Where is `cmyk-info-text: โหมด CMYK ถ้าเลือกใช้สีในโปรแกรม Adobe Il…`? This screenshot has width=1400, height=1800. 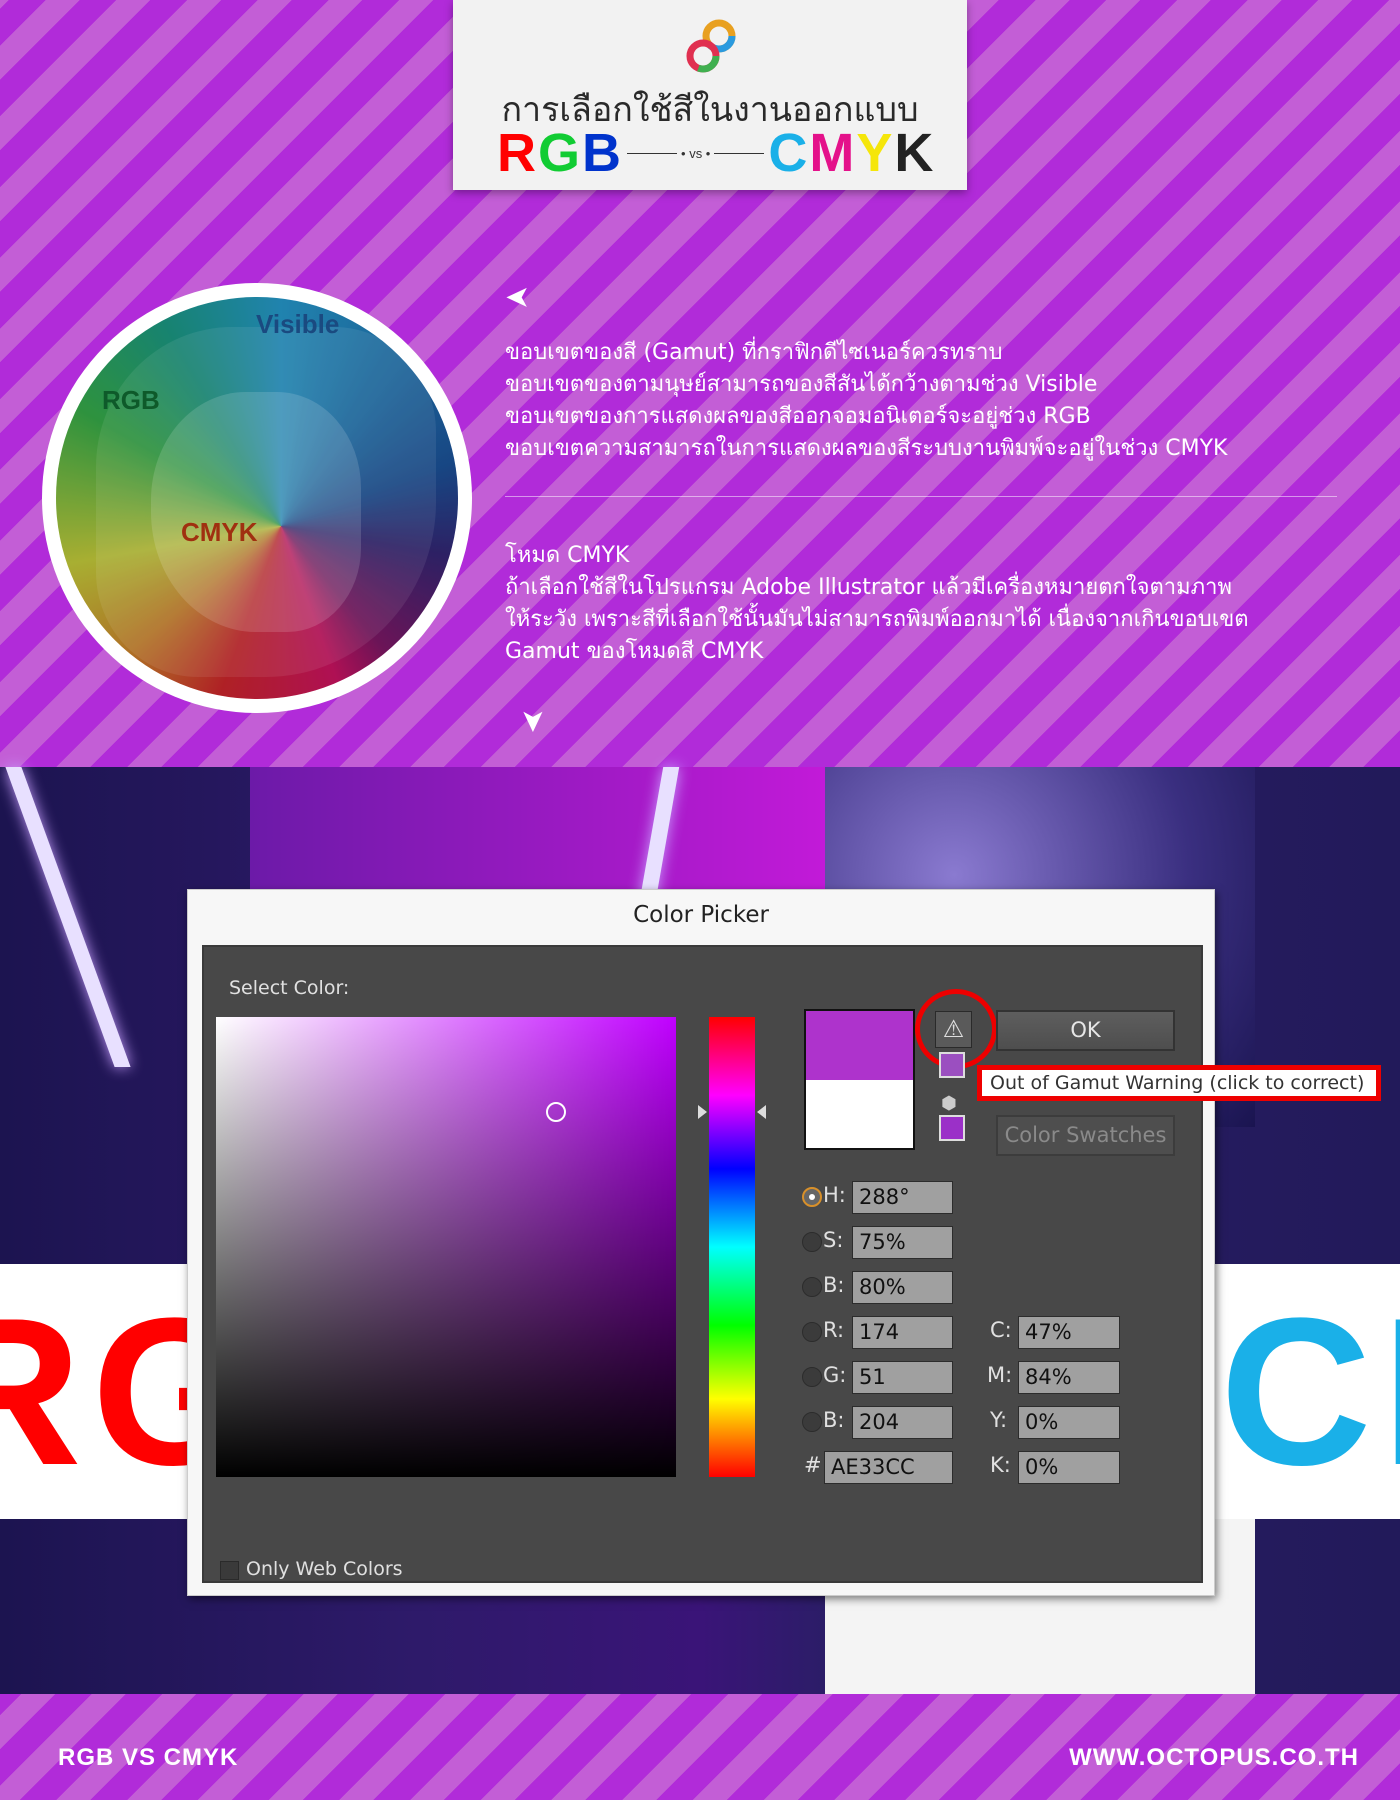
cmyk-info-text: โหมด CMYK ถ้าเลือกใช้สีในโปรแกรม Adobe Il… is located at coordinates (877, 603).